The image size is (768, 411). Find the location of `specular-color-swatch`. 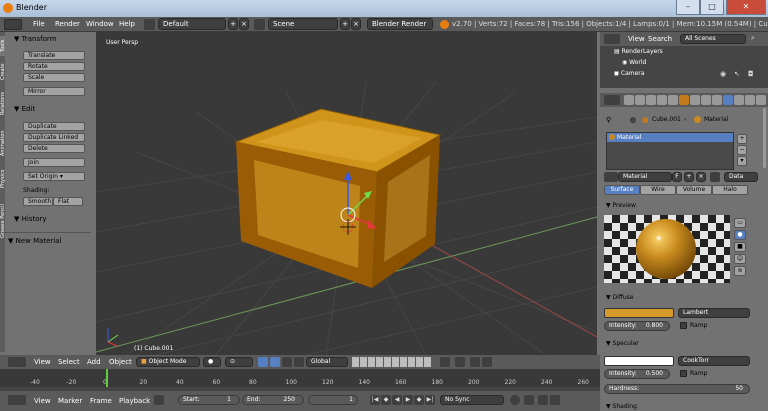

specular-color-swatch is located at coordinates (639, 361).